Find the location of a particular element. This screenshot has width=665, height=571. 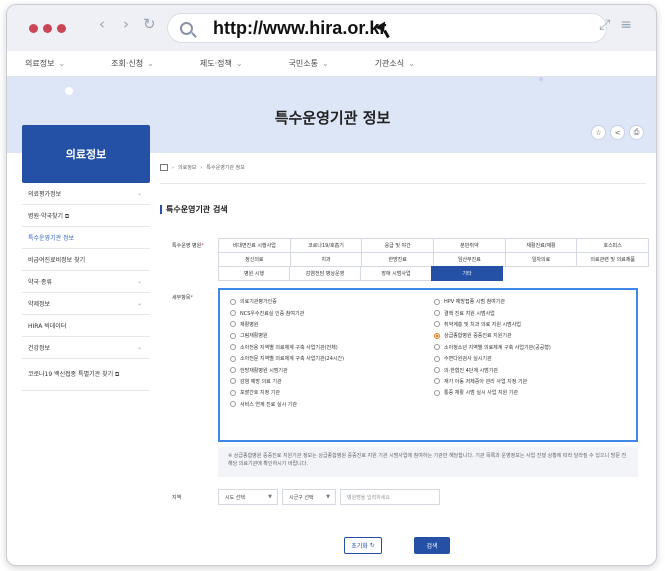

detail-option: 소아전용 지역별 의료체계 구축 사업기관(전체) is located at coordinates (328, 347).